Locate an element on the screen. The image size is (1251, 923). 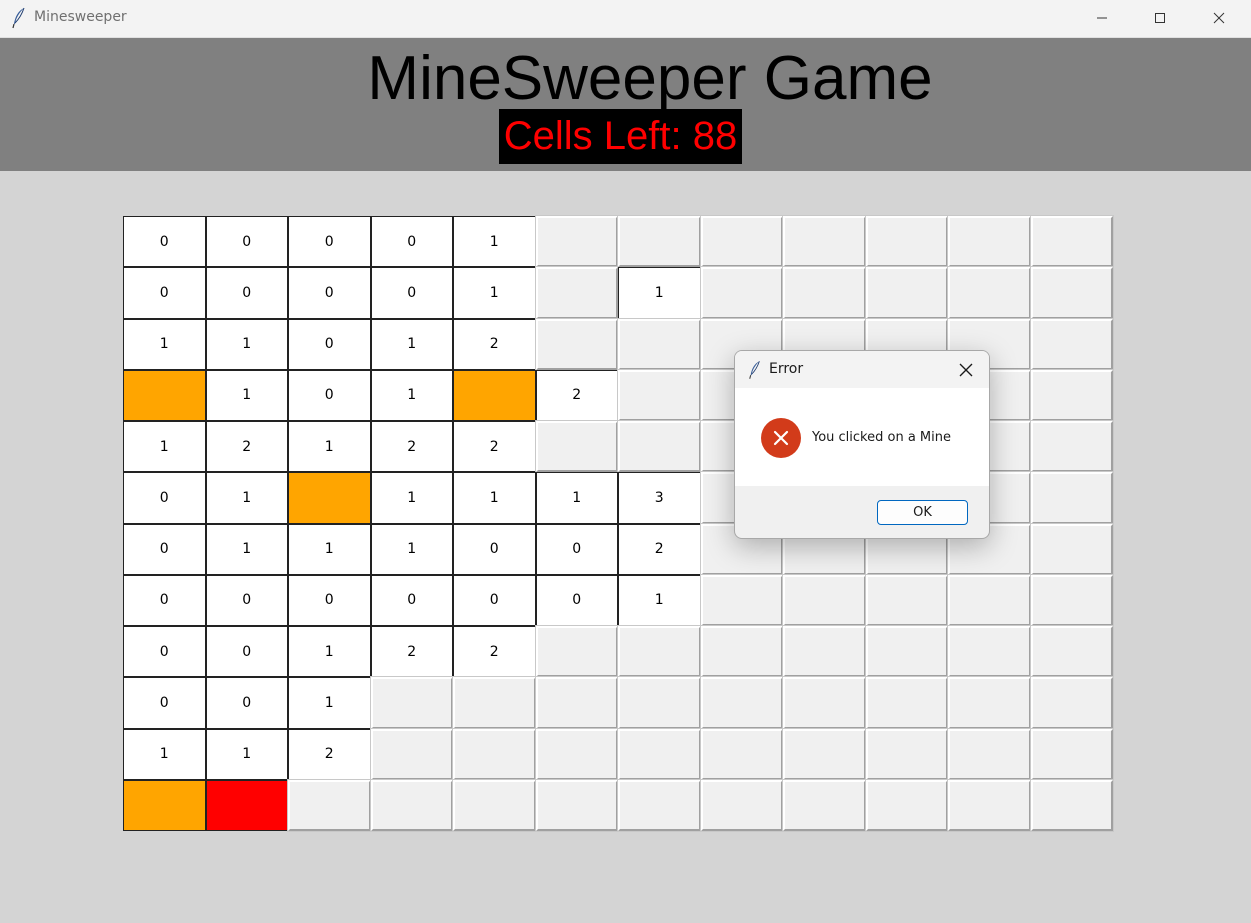
minimize-button is located at coordinates (1102, 18).